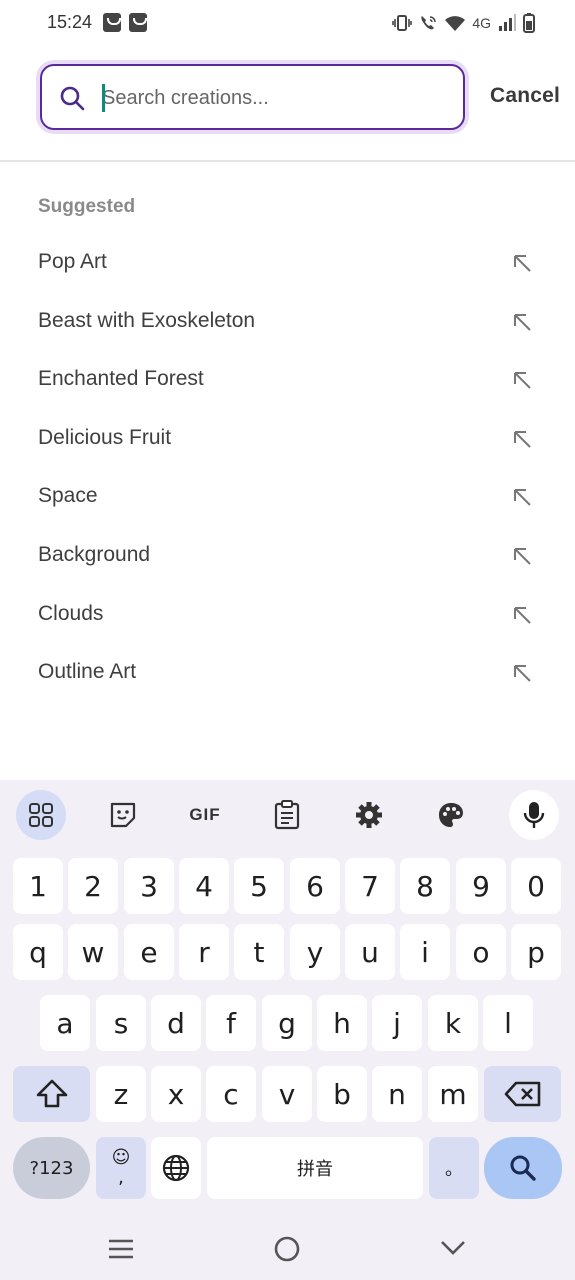 This screenshot has width=575, height=1280. What do you see at coordinates (287, 556) in the screenshot?
I see `suggestion-item: Background` at bounding box center [287, 556].